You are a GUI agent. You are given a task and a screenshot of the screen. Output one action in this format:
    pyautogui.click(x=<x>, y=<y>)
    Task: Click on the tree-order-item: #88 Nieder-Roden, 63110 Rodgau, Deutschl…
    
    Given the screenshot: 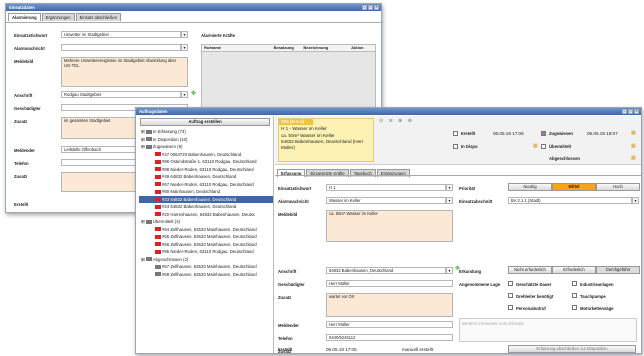 What is the action you would take?
    pyautogui.click(x=206, y=170)
    